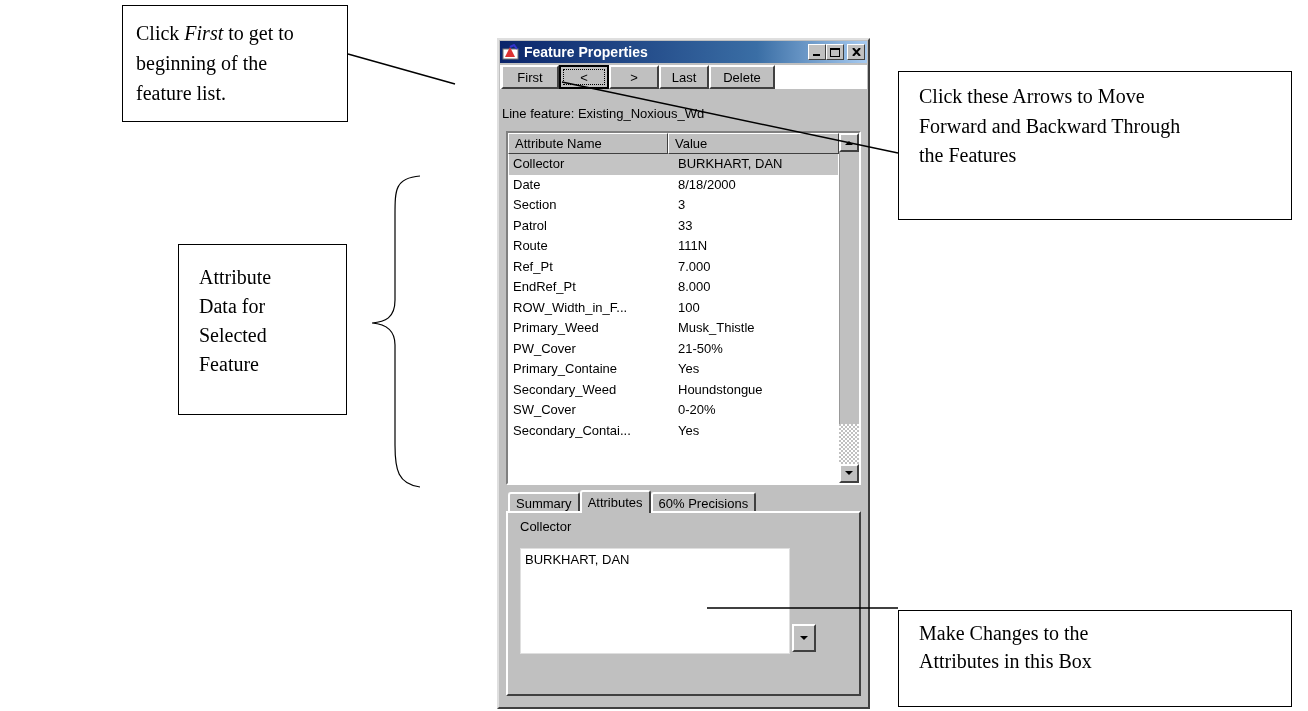  I want to click on callout-text: Make Changes to the Attributes in this Box, so click(1006, 647).